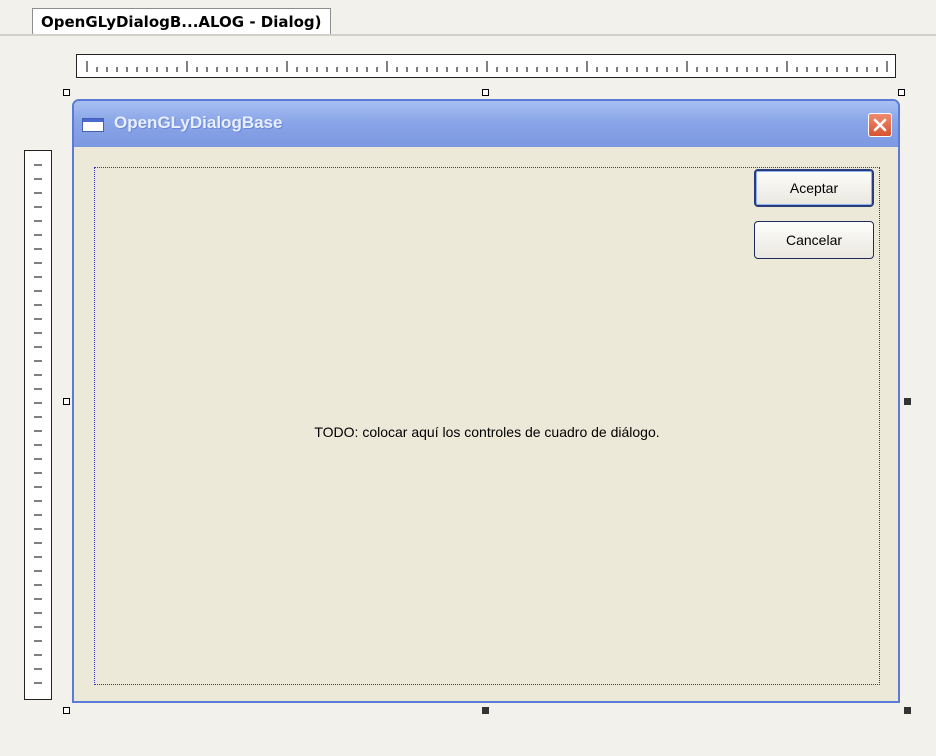 The width and height of the screenshot is (936, 756). Describe the element at coordinates (485, 710) in the screenshot. I see `resize-handle-bottom` at that location.